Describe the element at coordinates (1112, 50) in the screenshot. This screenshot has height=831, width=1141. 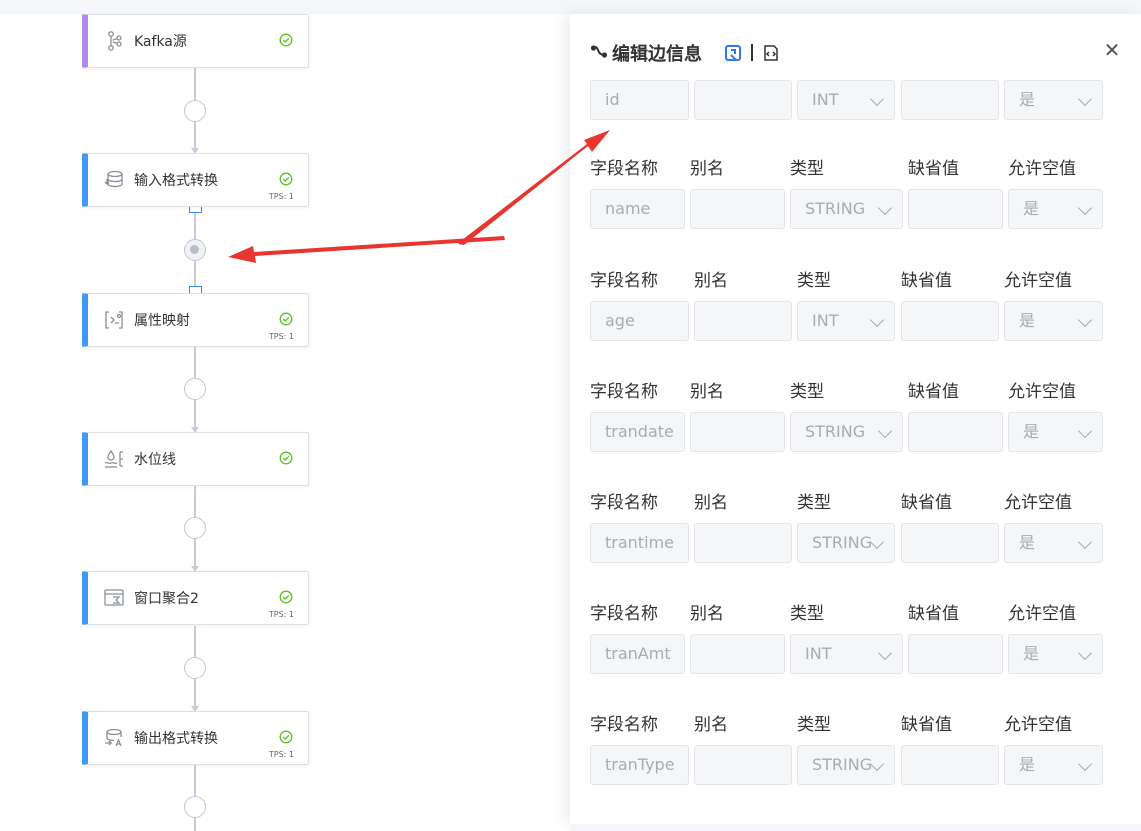
I see `close-icon: ✕` at that location.